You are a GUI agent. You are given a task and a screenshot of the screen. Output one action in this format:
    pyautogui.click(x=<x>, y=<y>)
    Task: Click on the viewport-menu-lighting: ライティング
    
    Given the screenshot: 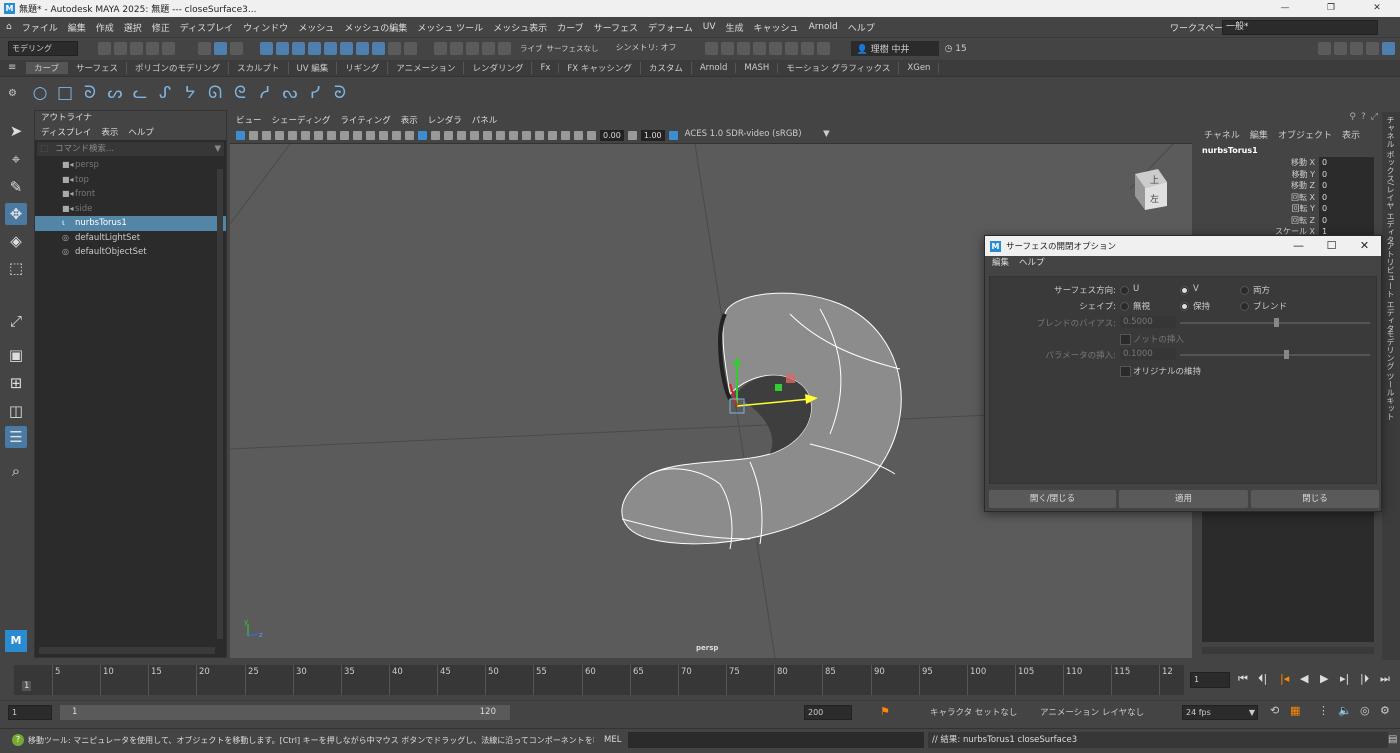 What is the action you would take?
    pyautogui.click(x=365, y=120)
    